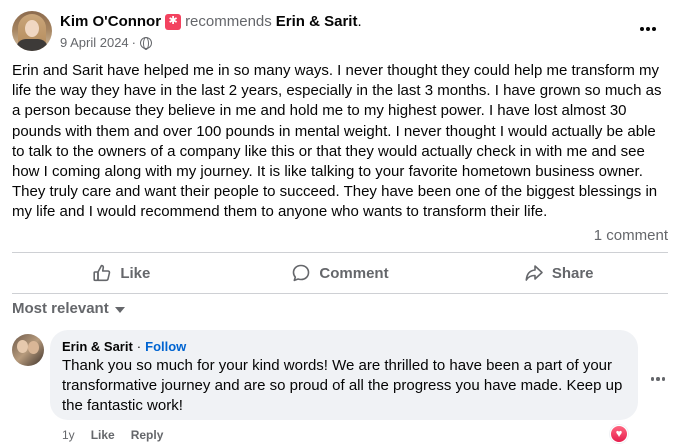  I want to click on comment-reply-button: Reply, so click(147, 435).